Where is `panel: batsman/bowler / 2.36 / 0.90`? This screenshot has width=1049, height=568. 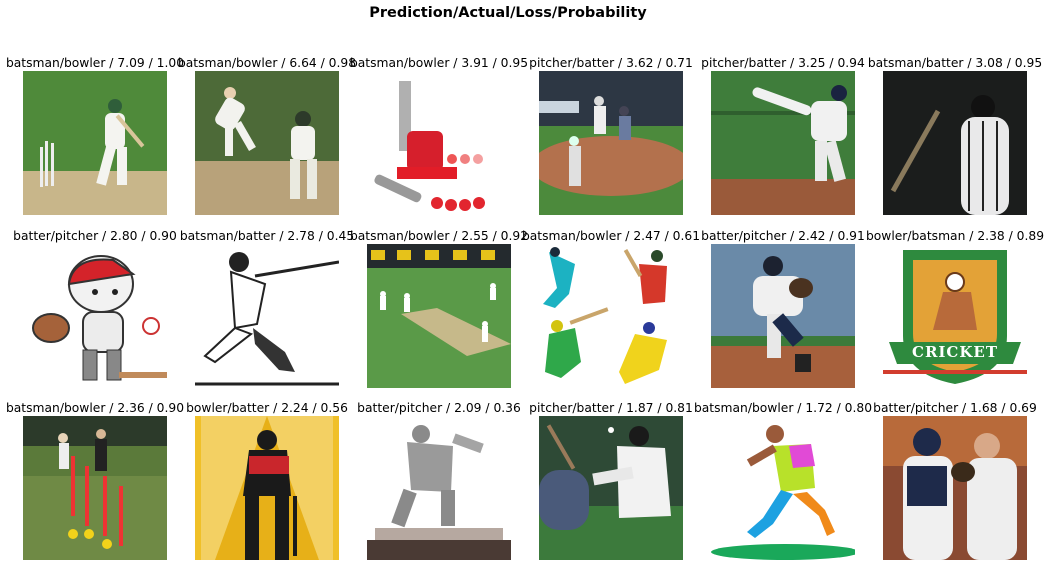
panel: batsman/bowler / 2.36 / 0.90 is located at coordinates (95, 480).